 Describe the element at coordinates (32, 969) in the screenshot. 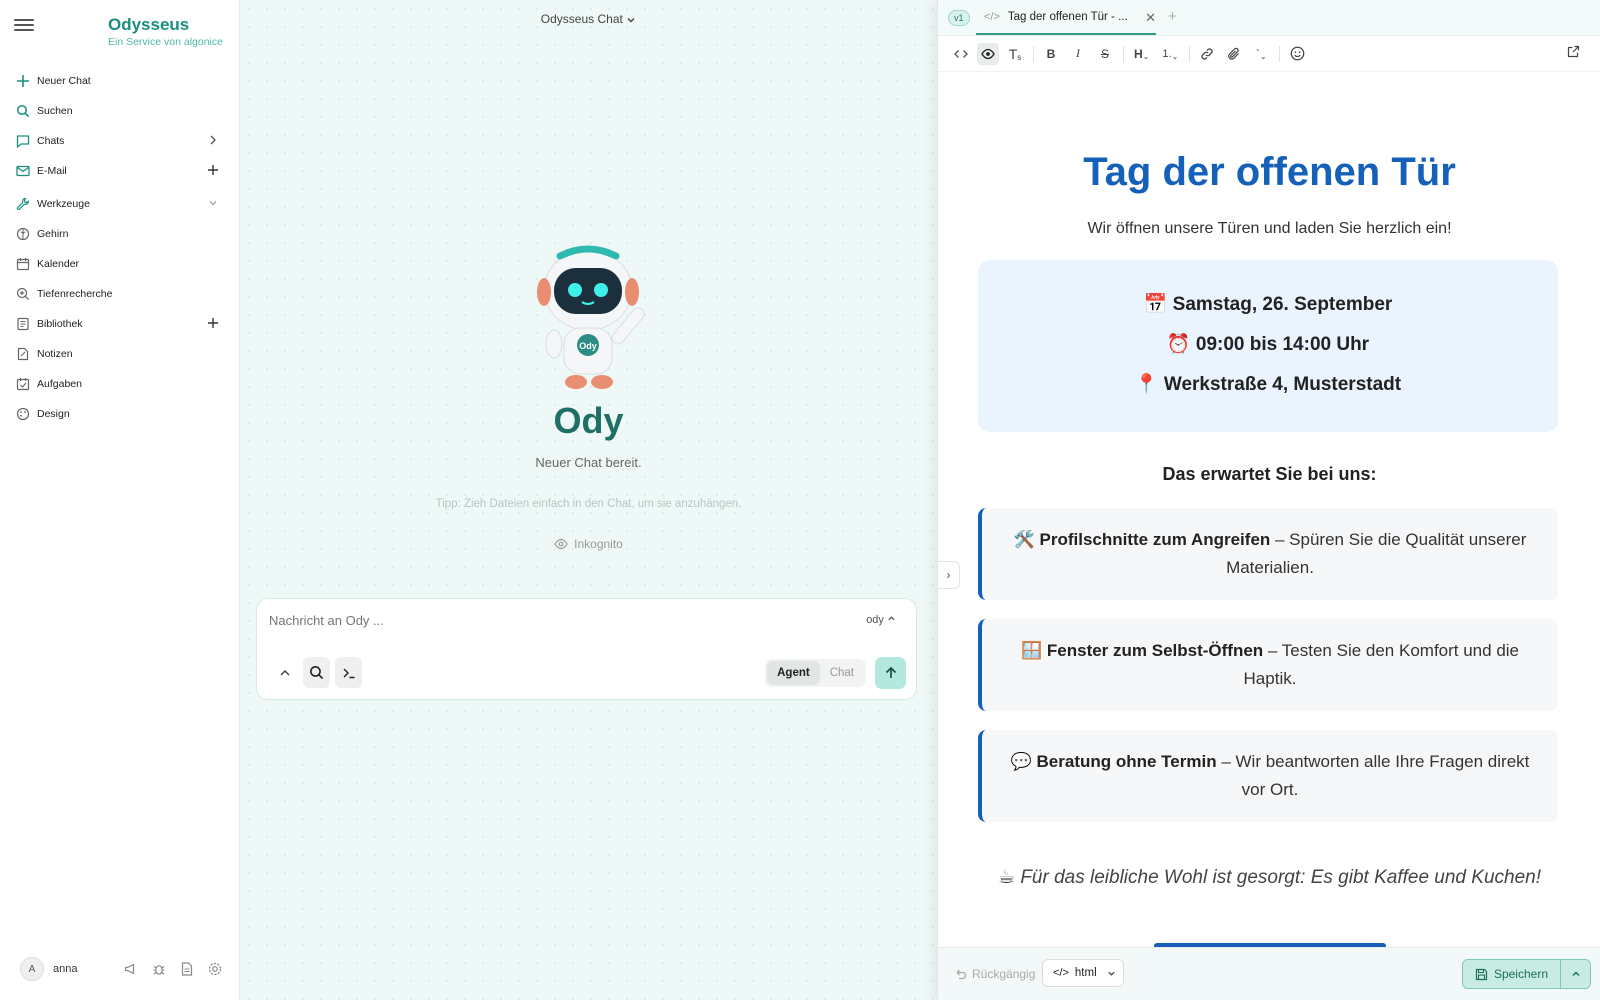

I see `avatar: A` at that location.